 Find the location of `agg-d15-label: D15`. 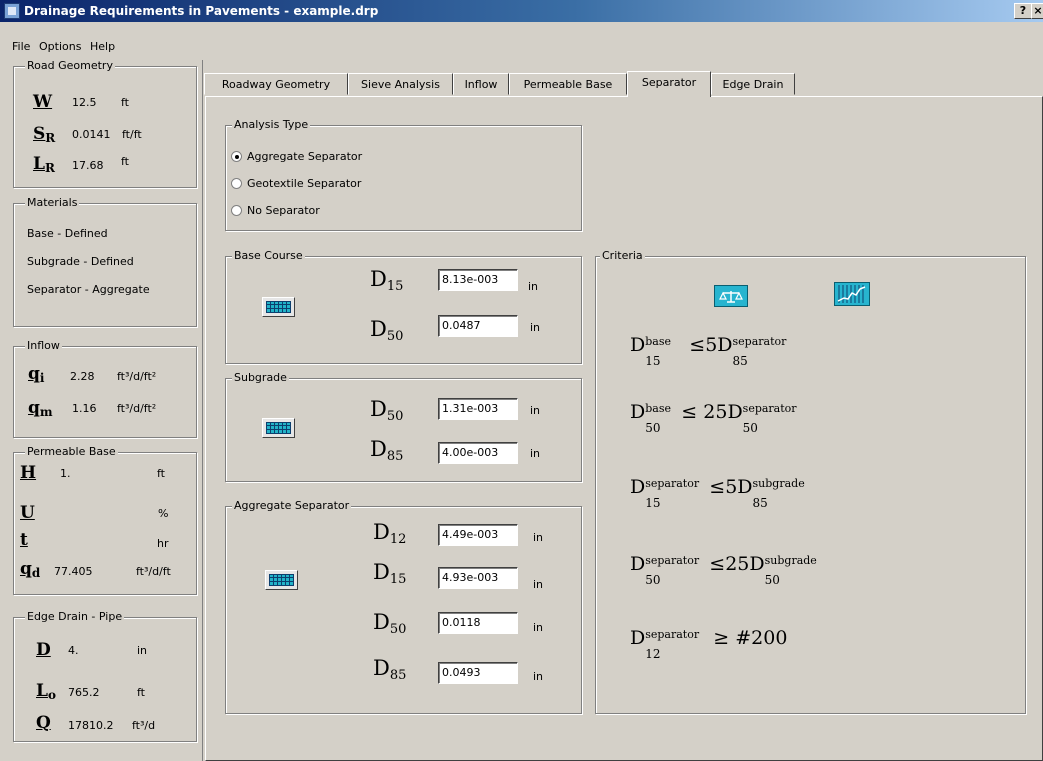

agg-d15-label: D15 is located at coordinates (390, 573).